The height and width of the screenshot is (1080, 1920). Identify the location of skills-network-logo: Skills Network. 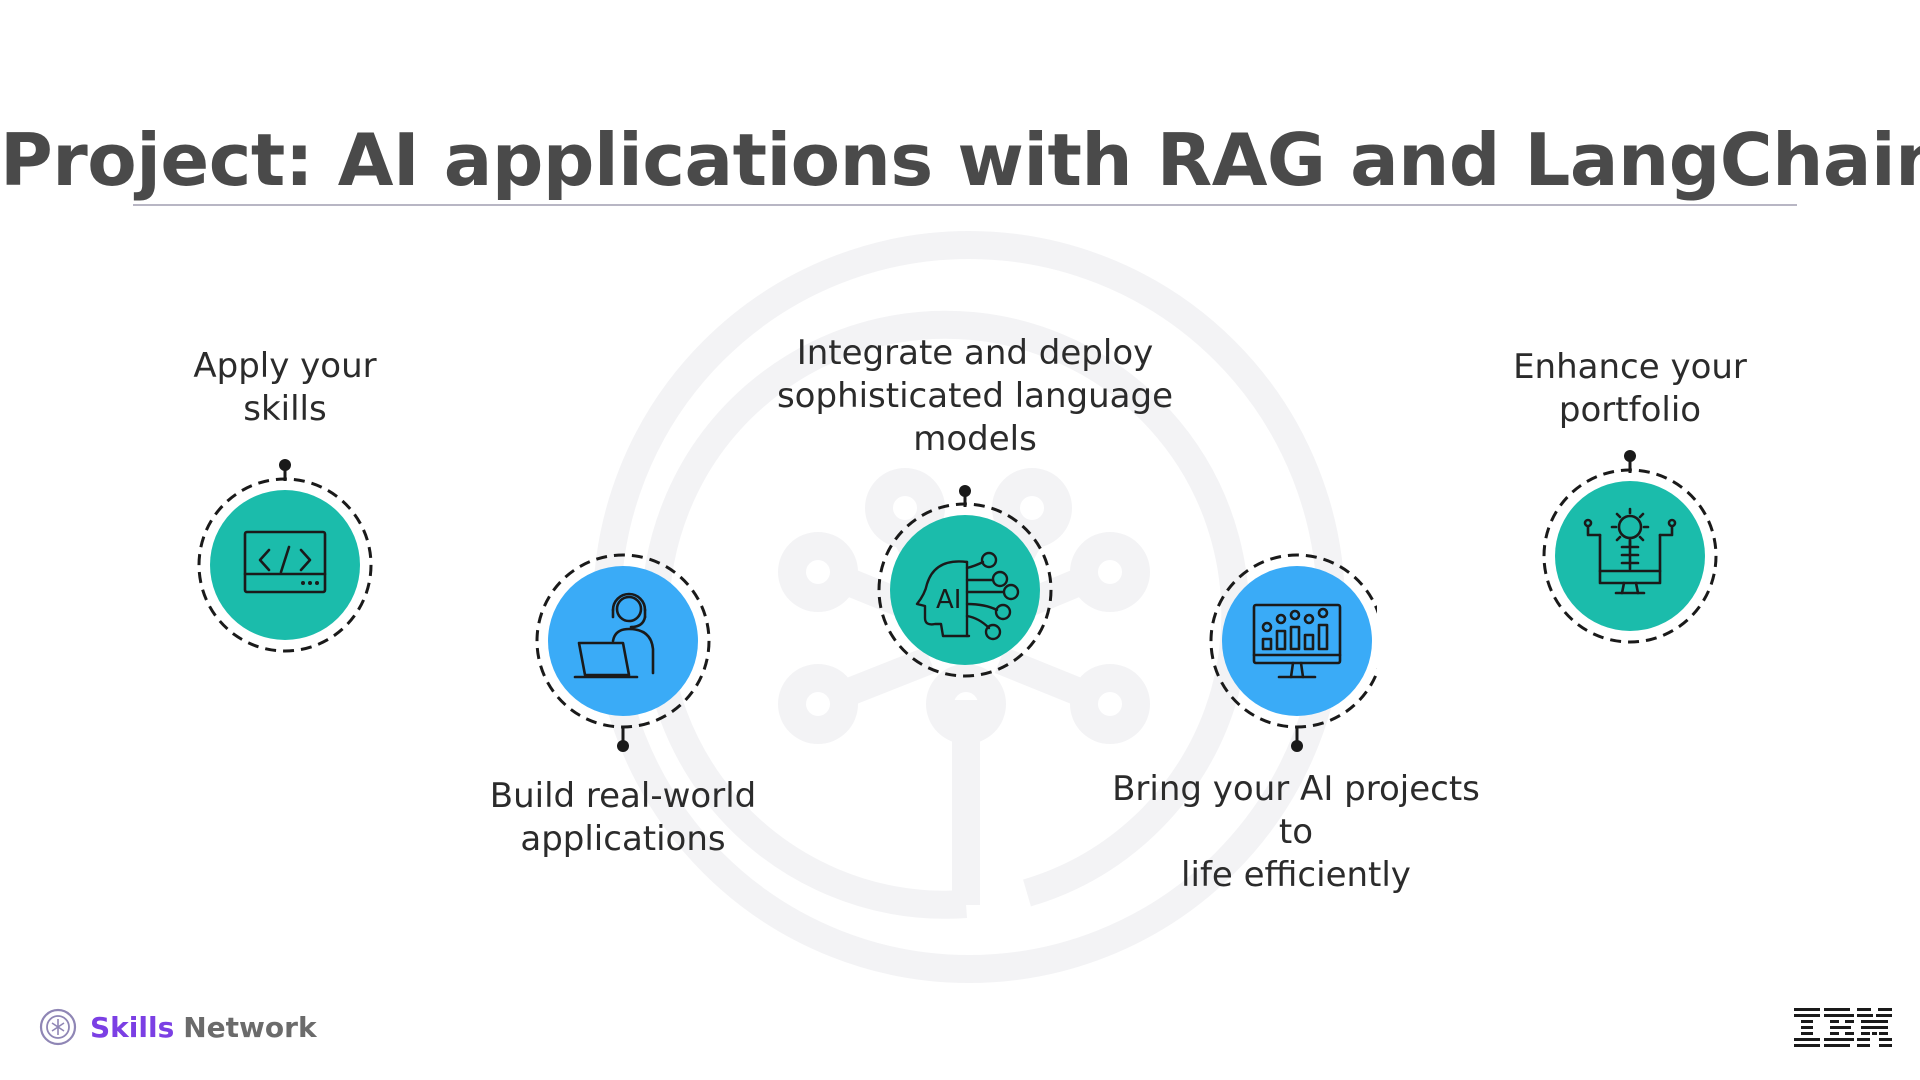
(177, 1027).